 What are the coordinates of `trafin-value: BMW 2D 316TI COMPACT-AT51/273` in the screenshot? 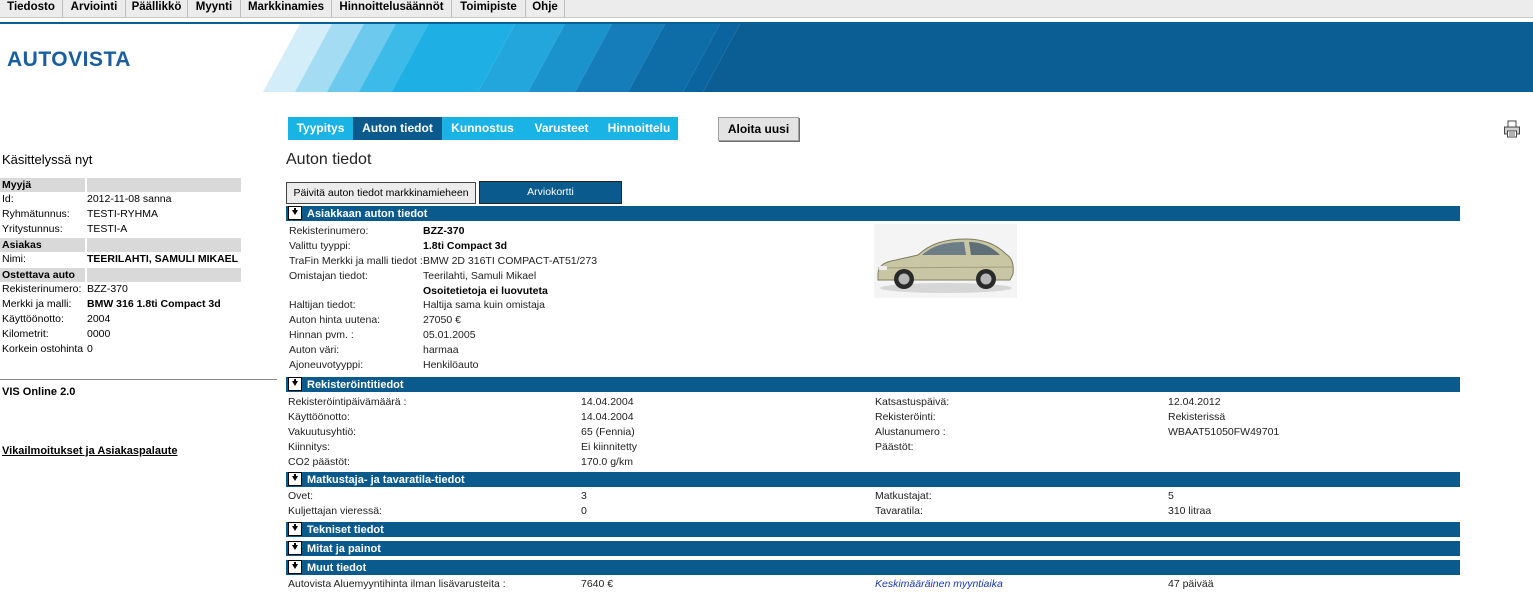 It's located at (510, 261).